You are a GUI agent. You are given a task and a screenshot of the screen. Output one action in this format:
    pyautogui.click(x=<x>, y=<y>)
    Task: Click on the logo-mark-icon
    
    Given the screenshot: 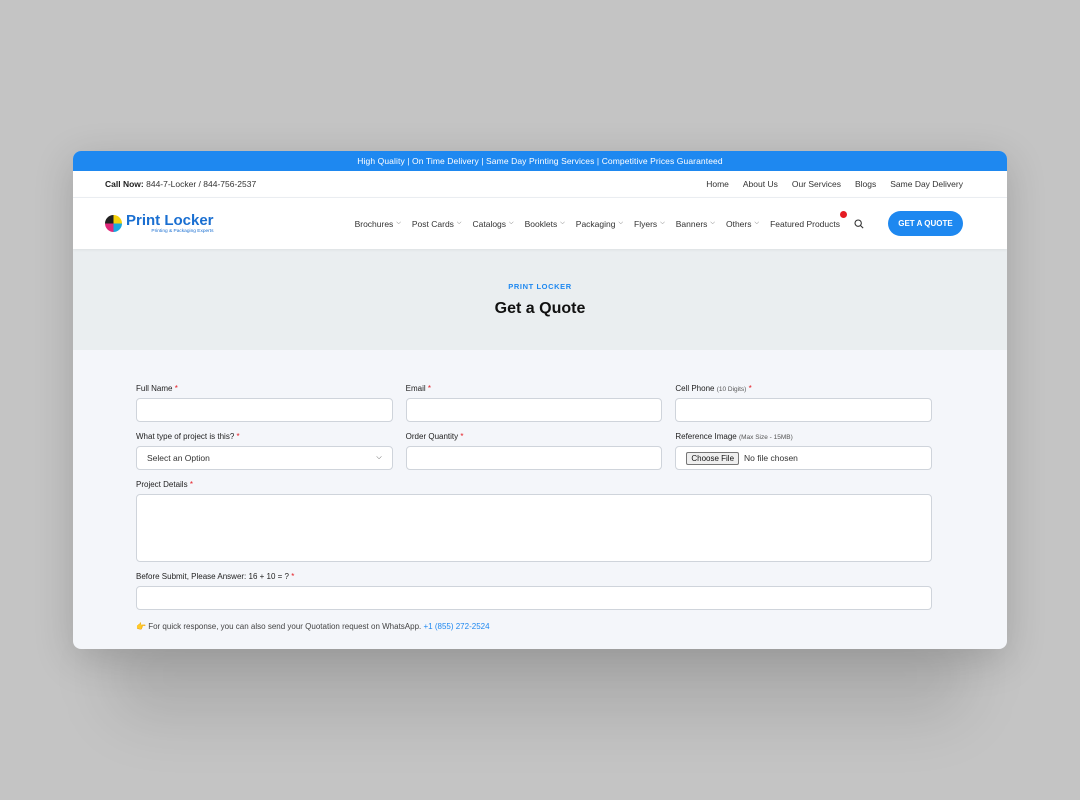 What is the action you would take?
    pyautogui.click(x=113, y=223)
    